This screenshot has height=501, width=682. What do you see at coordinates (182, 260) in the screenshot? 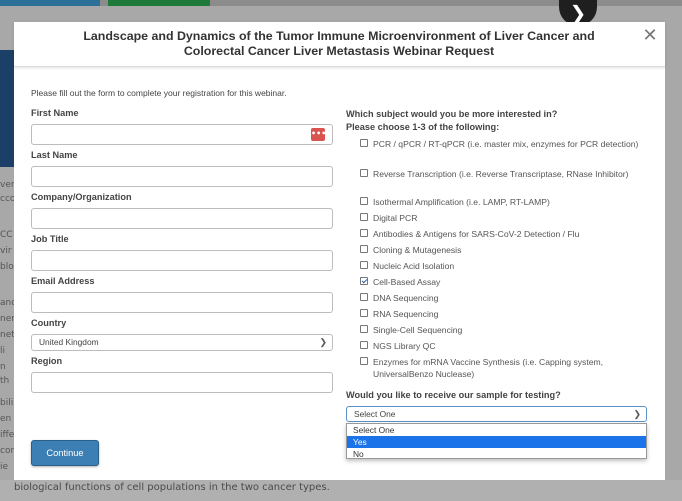
I see `job-title-input` at bounding box center [182, 260].